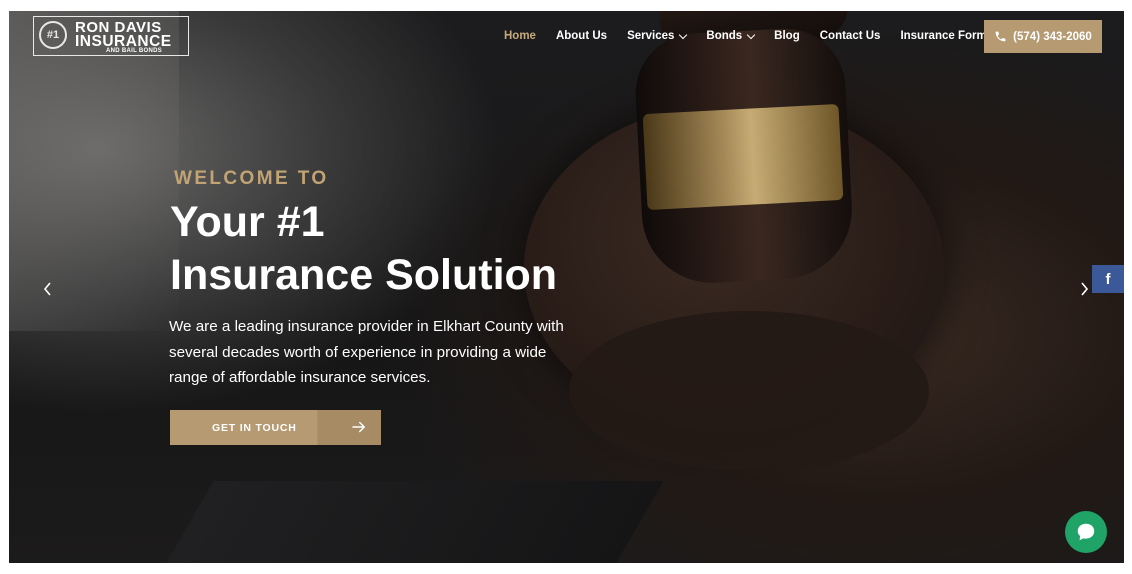 The height and width of the screenshot is (574, 1132). I want to click on get-in-touch-button: GET IN TOUCH, so click(275, 427).